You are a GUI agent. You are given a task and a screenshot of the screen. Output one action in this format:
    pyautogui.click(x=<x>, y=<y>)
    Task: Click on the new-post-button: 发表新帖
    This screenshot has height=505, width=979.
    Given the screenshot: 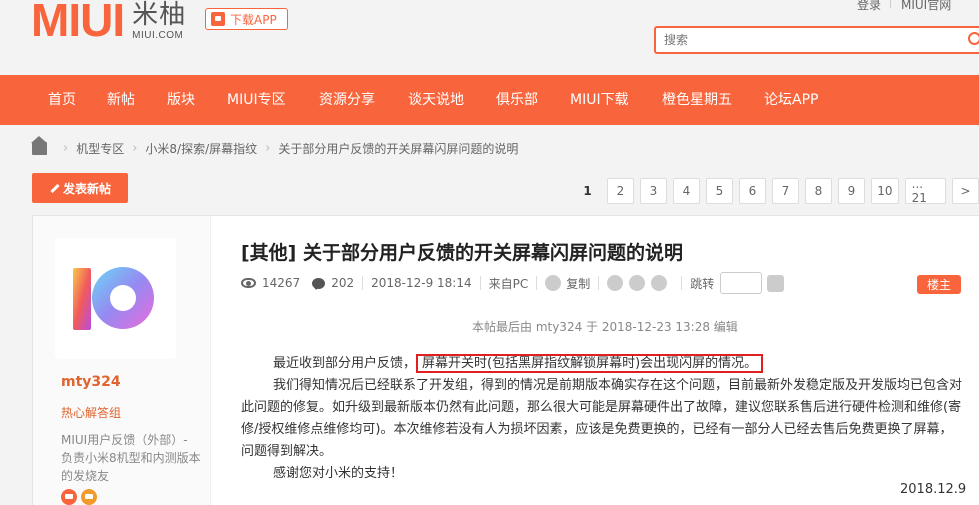 What is the action you would take?
    pyautogui.click(x=80, y=188)
    